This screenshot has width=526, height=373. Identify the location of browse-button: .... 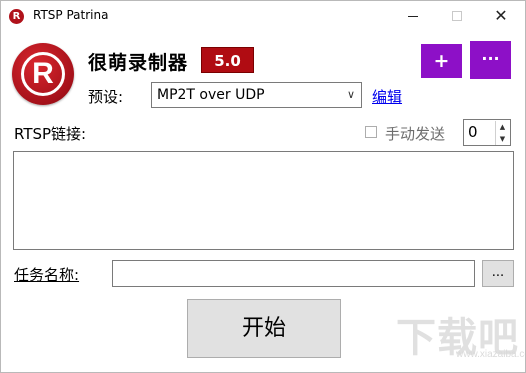
(498, 273).